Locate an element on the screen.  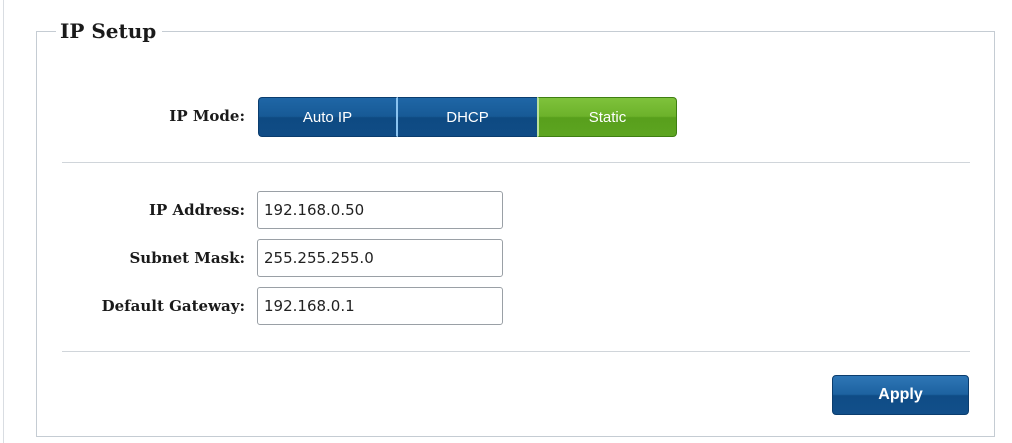
default-gateway-label: Default Gateway: is located at coordinates (173, 306).